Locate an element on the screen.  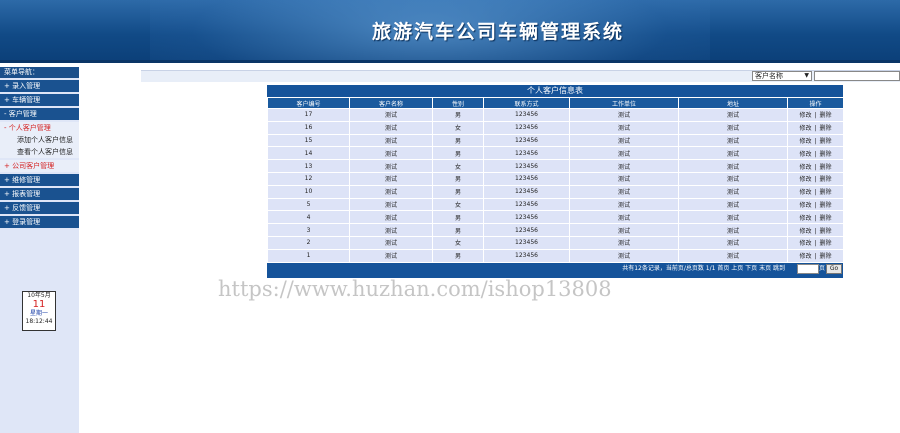
cell-id: 12 is located at coordinates (308, 178).